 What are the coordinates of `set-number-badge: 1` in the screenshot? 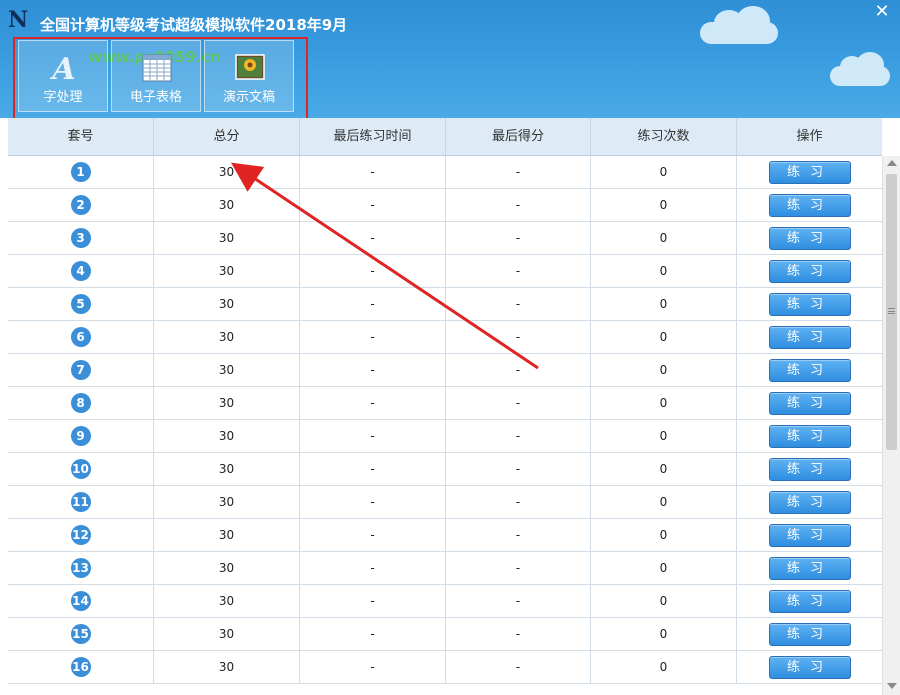 It's located at (80, 172).